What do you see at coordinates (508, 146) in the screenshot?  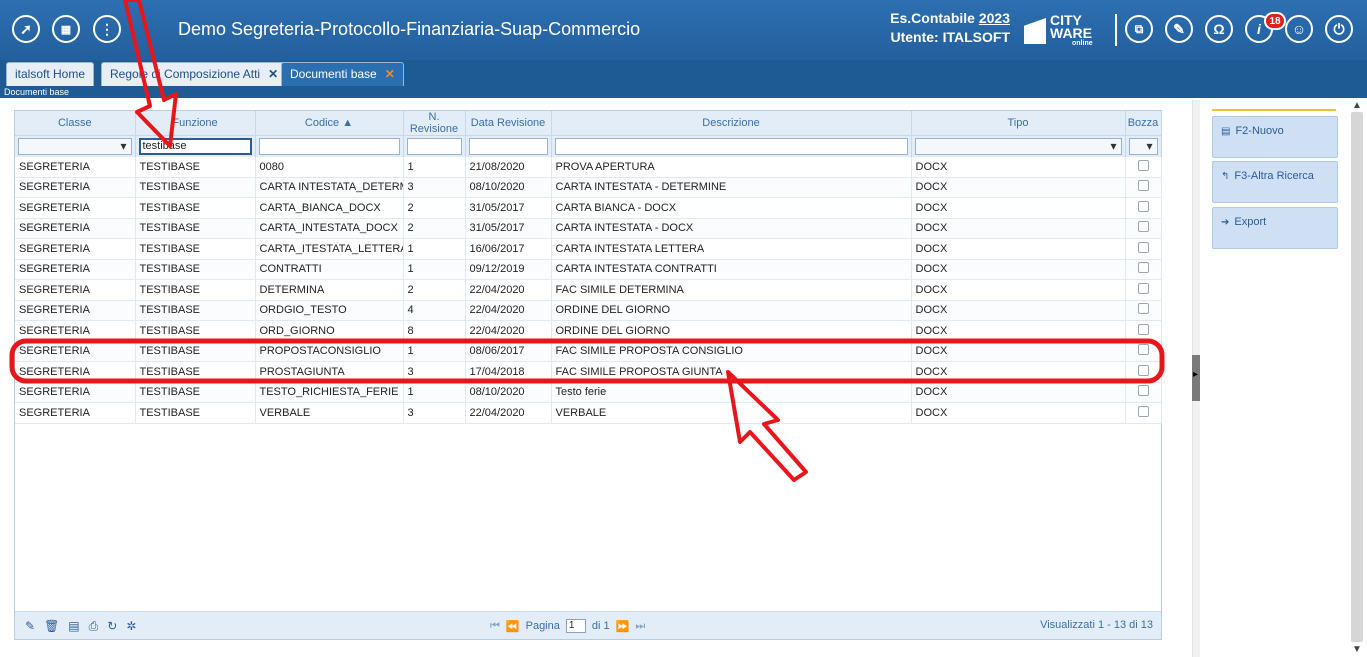 I see `filter-data-revisione-input` at bounding box center [508, 146].